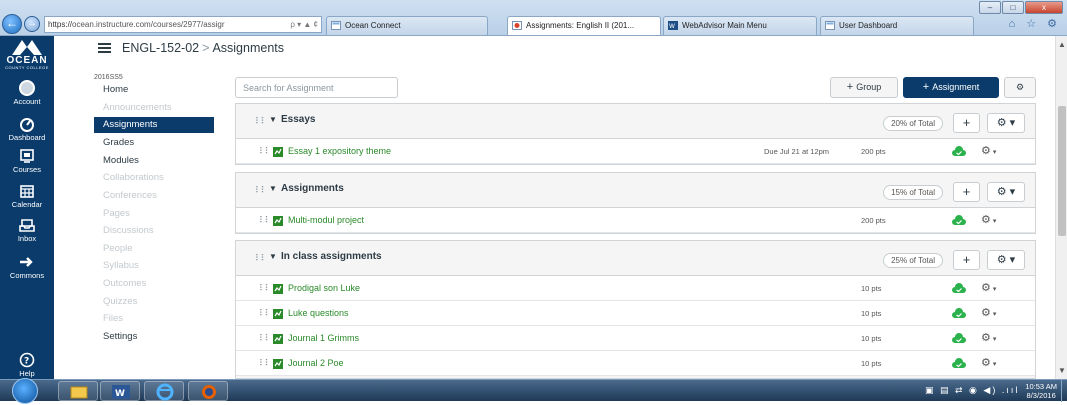 The image size is (1067, 405). What do you see at coordinates (407, 25) in the screenshot?
I see `tab-ocean-connect: Ocean Connect` at bounding box center [407, 25].